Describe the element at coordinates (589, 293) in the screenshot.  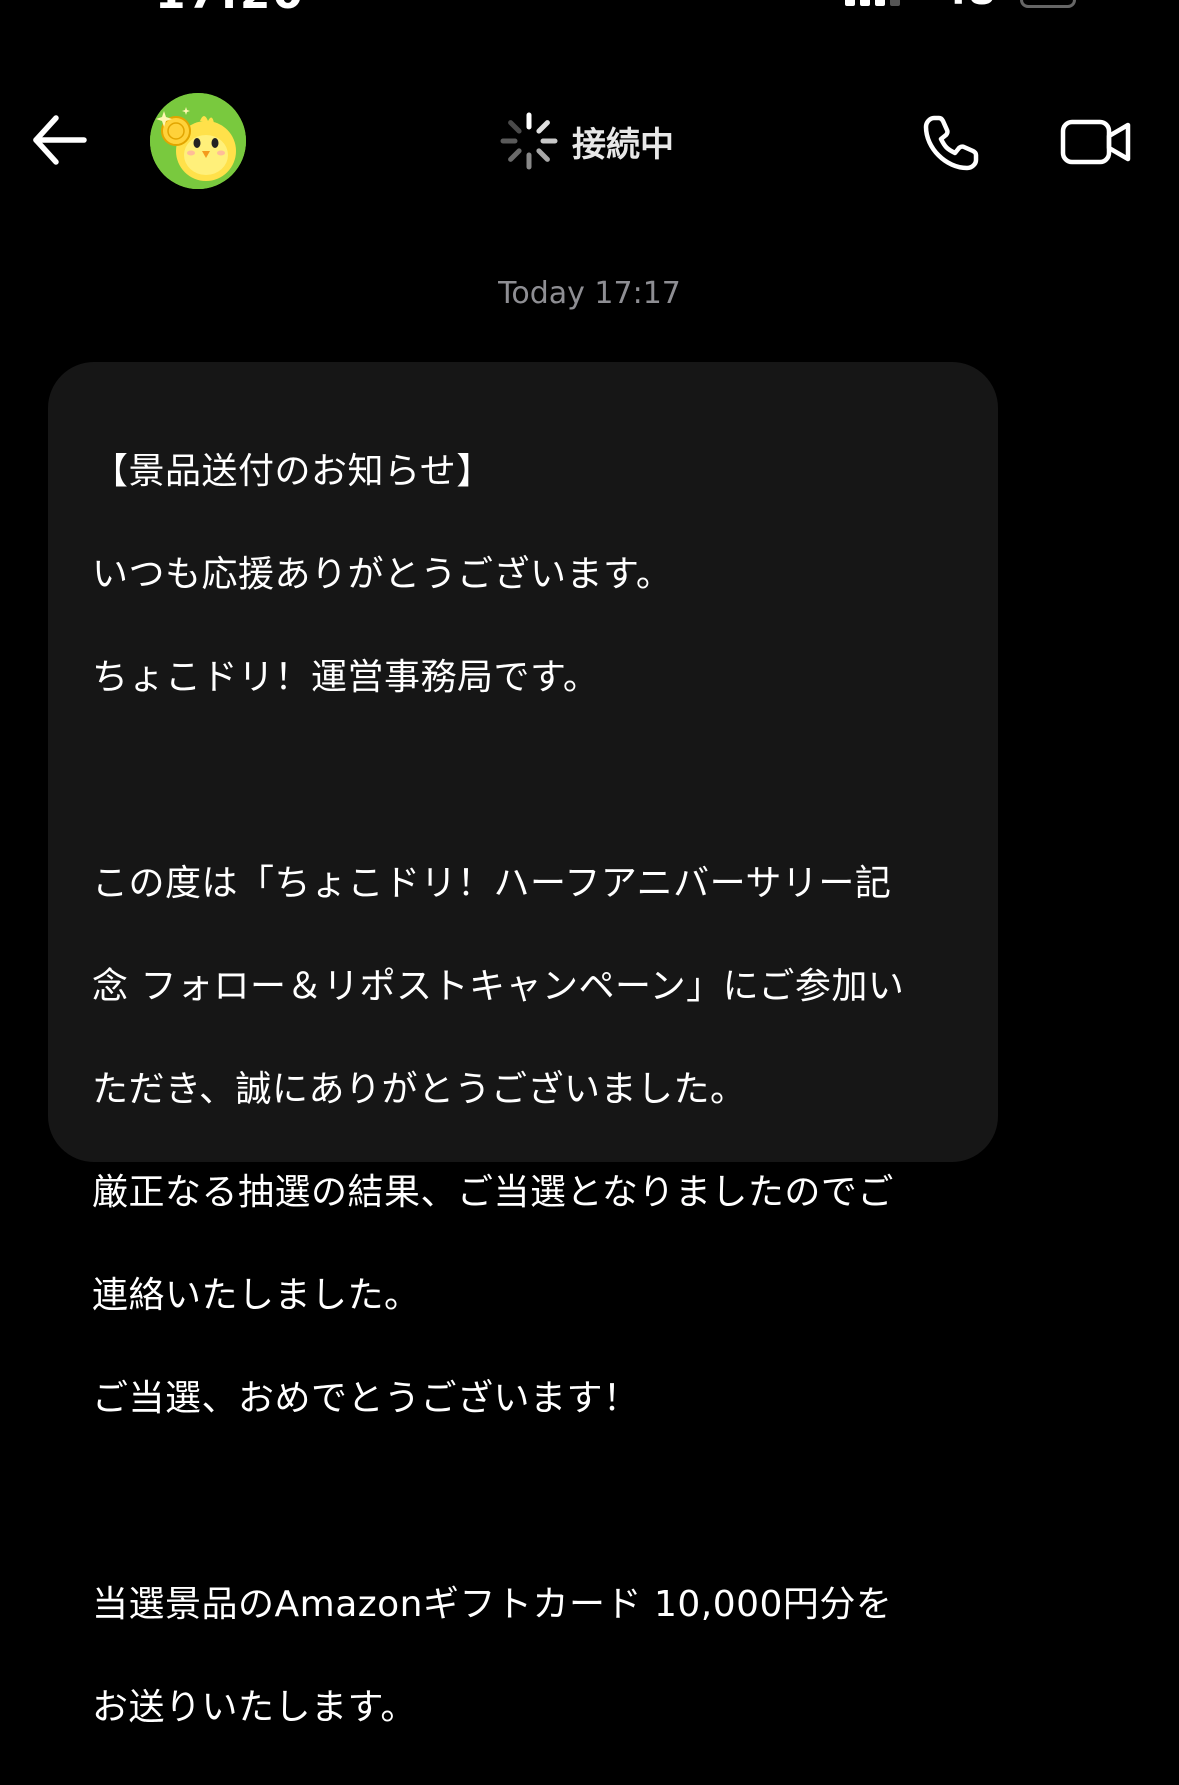
I see `message-timestamp: Today 17:17` at that location.